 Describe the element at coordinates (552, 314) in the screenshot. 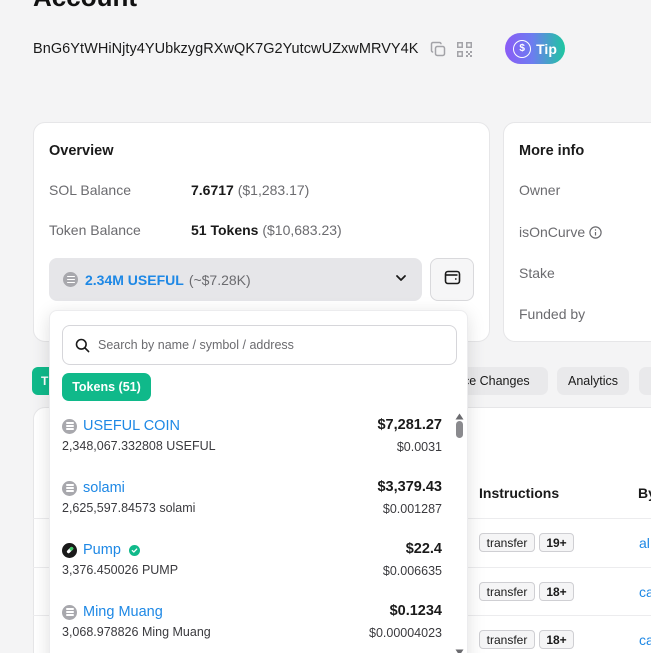

I see `funded-by-label: Funded by` at that location.